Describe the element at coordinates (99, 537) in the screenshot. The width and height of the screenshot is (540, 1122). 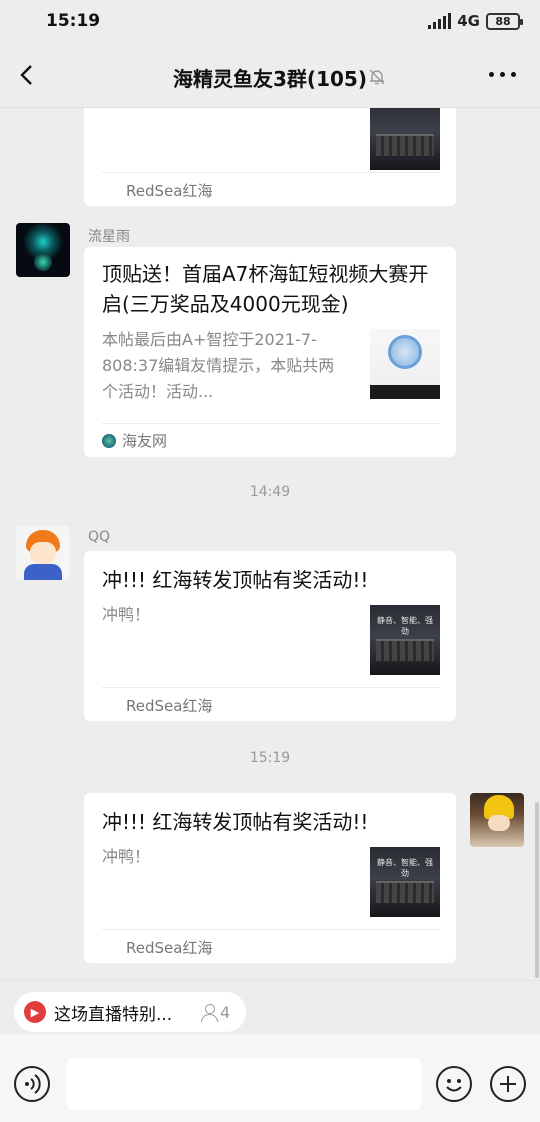
I see `sender-name: QQ` at that location.